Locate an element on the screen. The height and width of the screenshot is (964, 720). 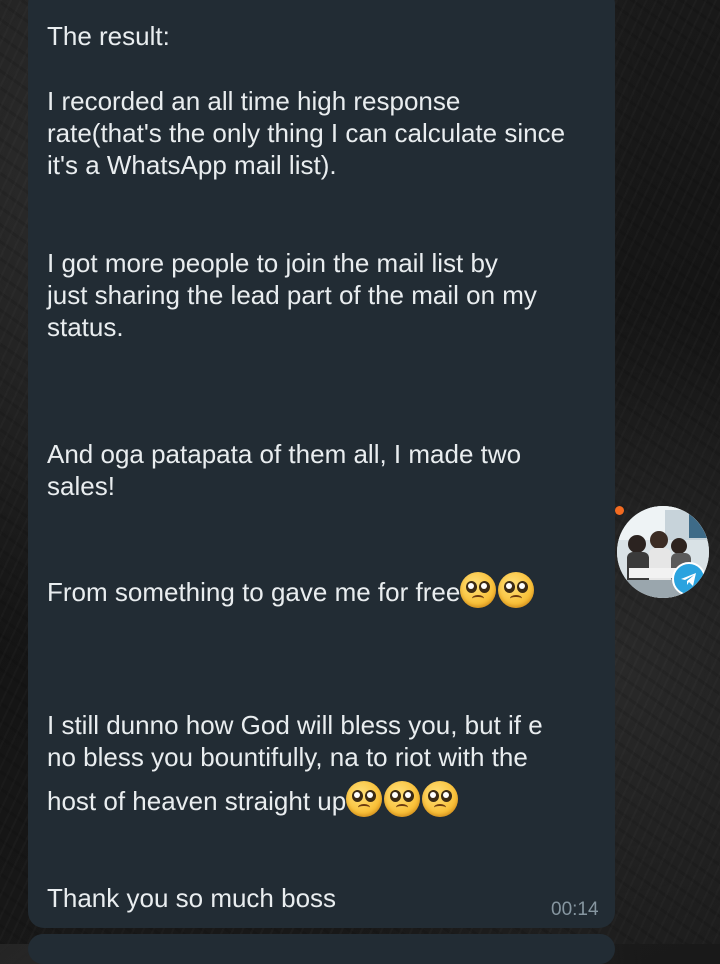
message-line-text: From something to gave me for free is located at coordinates (254, 592).